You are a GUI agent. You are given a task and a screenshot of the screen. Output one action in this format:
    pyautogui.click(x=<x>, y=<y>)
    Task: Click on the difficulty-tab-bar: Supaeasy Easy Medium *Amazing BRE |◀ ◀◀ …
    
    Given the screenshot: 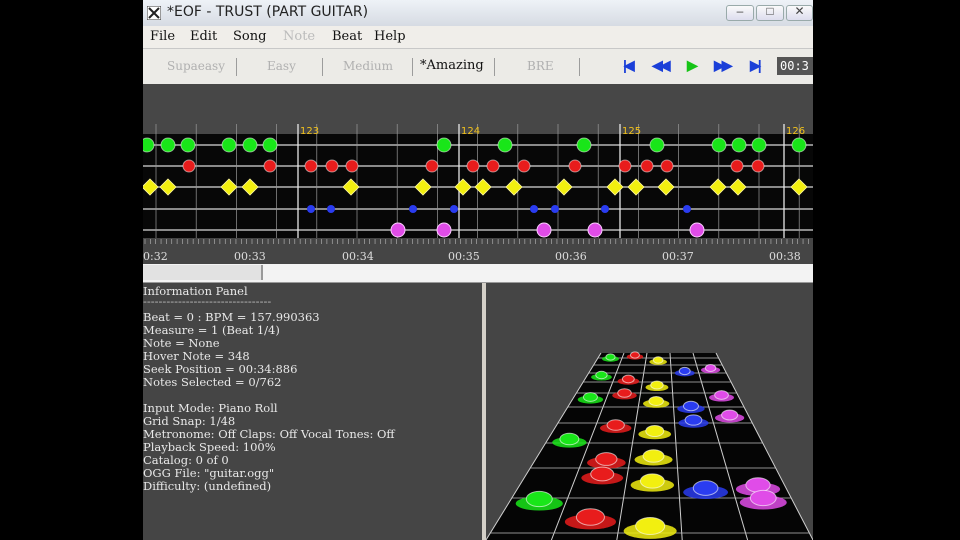 What is the action you would take?
    pyautogui.click(x=478, y=66)
    